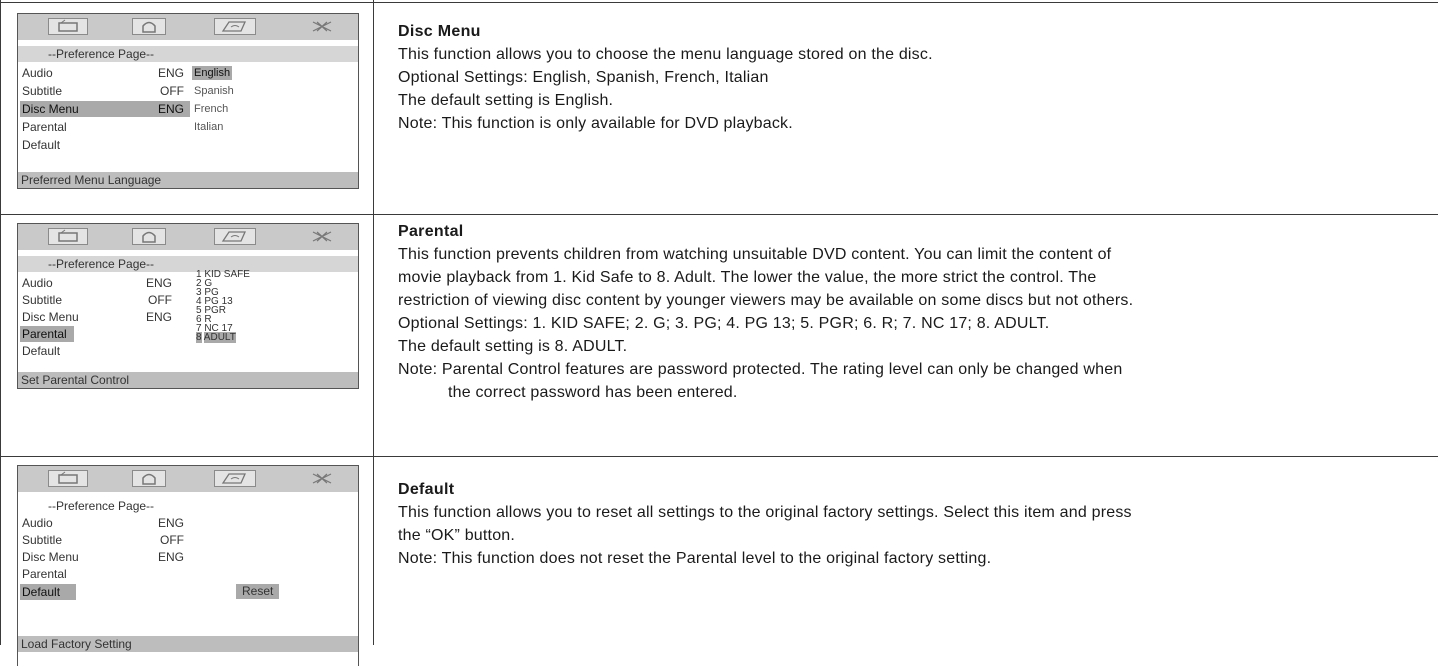  What do you see at coordinates (188, 380) in the screenshot?
I see `osd-footer: Set Parental Control` at bounding box center [188, 380].